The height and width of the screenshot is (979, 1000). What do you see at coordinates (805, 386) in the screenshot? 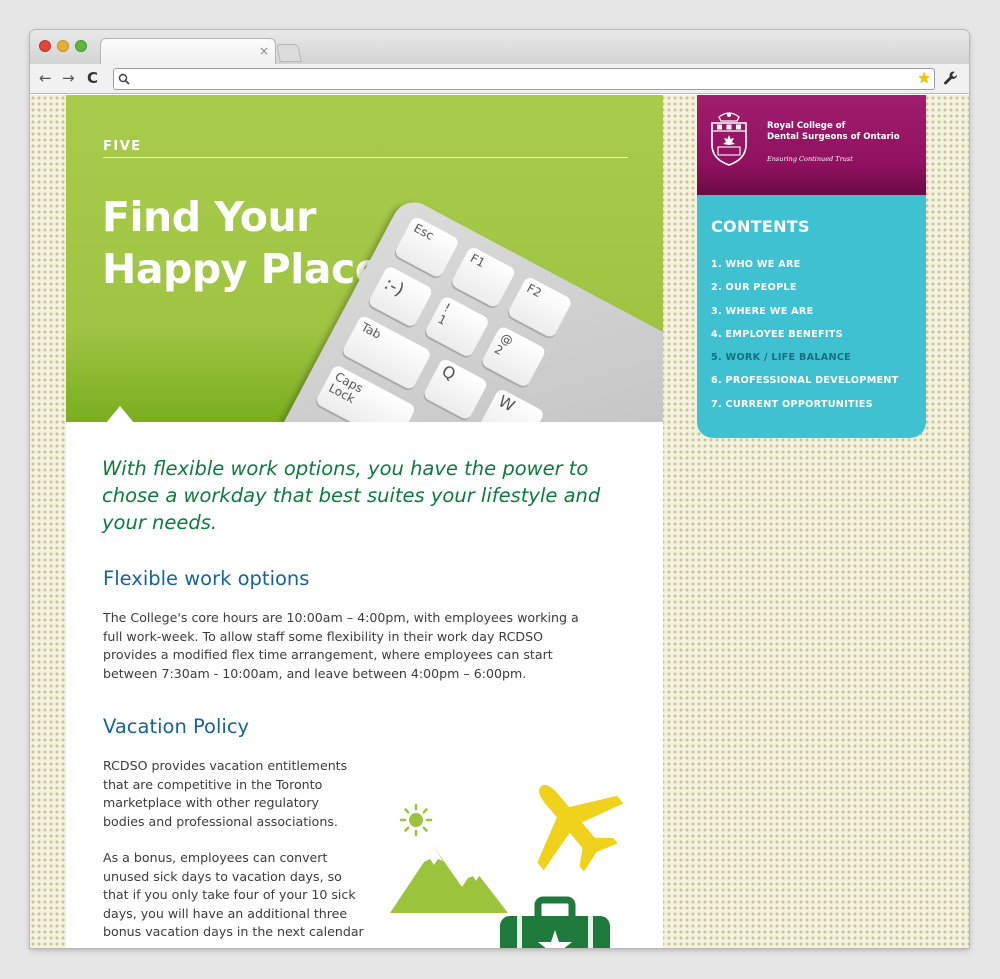
I see `contents-item-professional-development: 6. PROFESSIONAL DEVELOPMENT` at bounding box center [805, 386].